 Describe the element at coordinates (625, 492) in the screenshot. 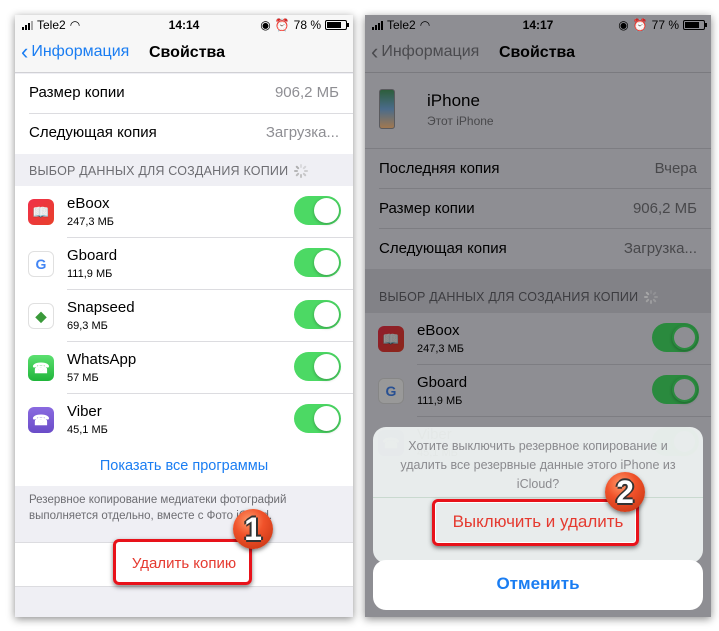

I see `step-marker-2: 2` at that location.